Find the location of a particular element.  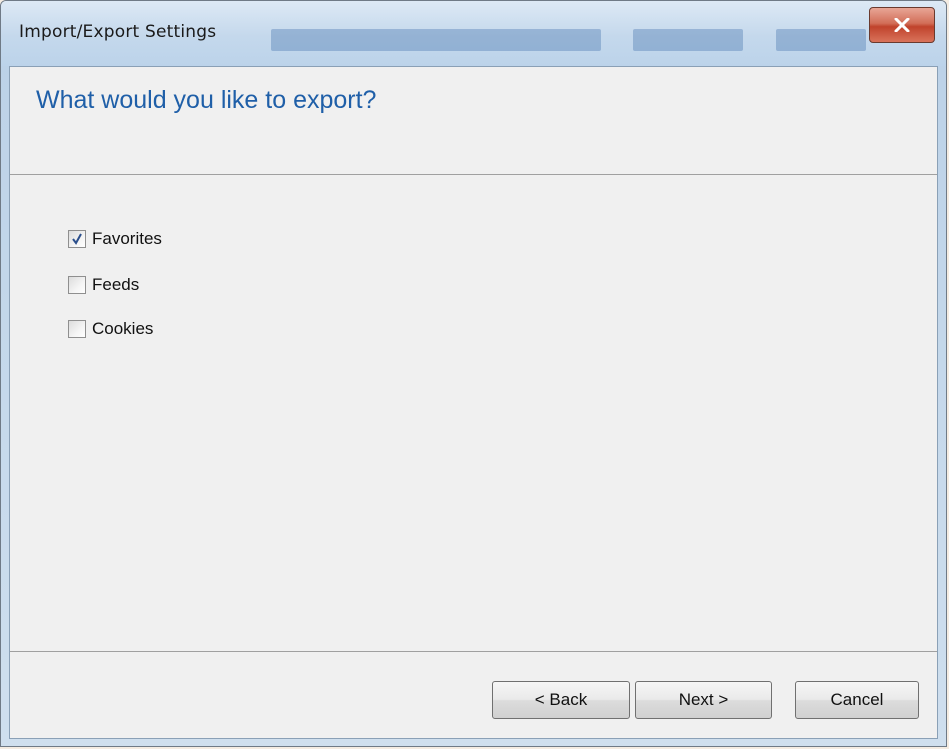

checkmark-icon is located at coordinates (77, 239).